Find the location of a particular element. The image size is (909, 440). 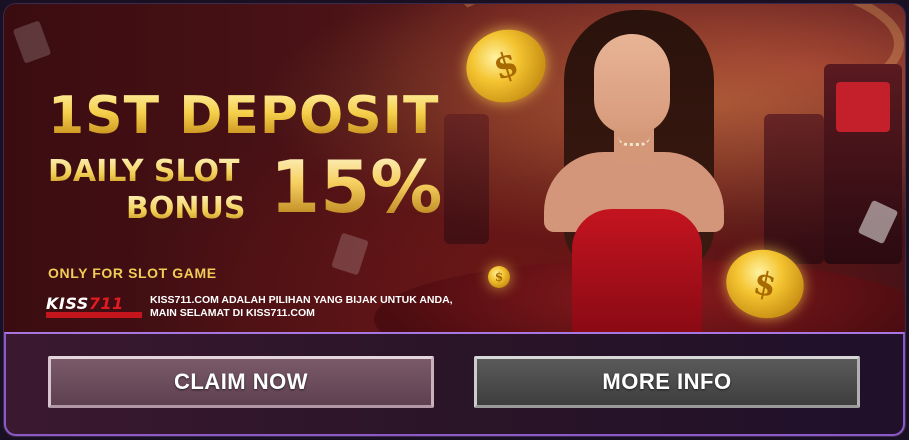

model-necklace is located at coordinates (634, 141).